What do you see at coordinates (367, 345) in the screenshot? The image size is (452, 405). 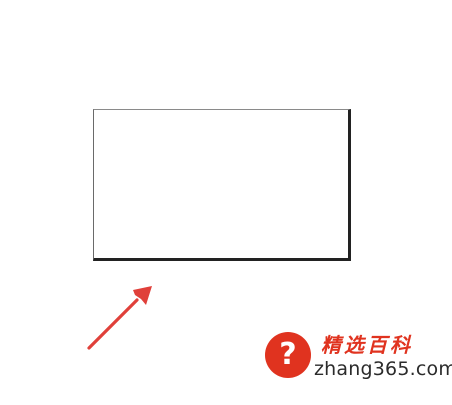 I see `watermark-brand: 精选百科` at bounding box center [367, 345].